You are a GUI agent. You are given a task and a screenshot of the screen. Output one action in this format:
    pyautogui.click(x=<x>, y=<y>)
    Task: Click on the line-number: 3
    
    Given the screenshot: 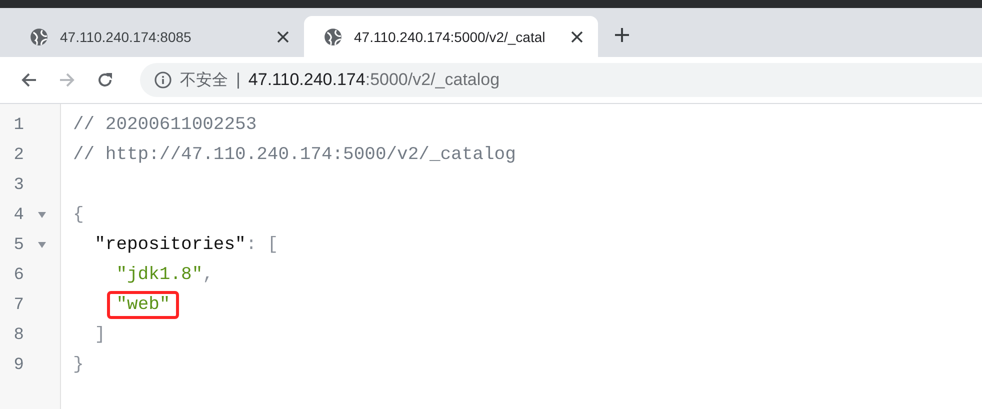 What is the action you would take?
    pyautogui.click(x=18, y=185)
    